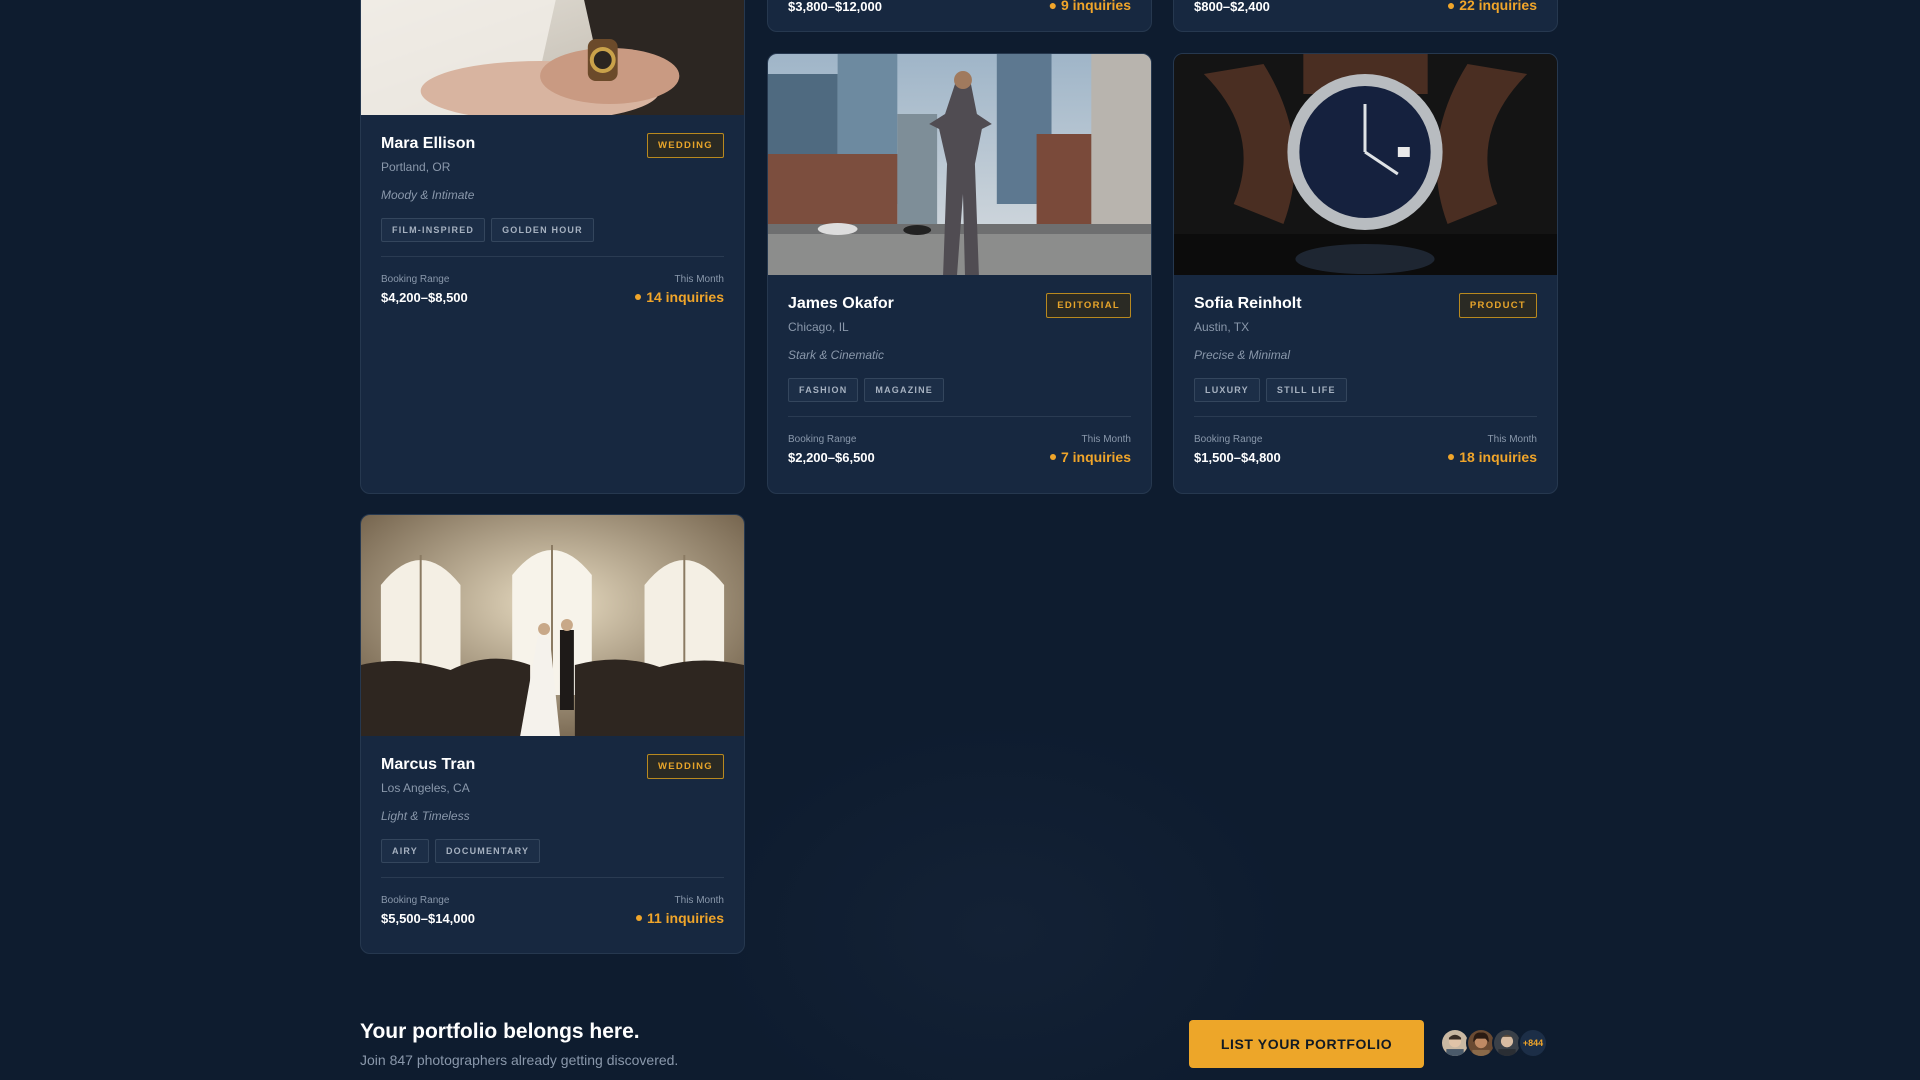 The height and width of the screenshot is (1080, 1920). I want to click on style-descriptor: Stark & Cinematic, so click(836, 355).